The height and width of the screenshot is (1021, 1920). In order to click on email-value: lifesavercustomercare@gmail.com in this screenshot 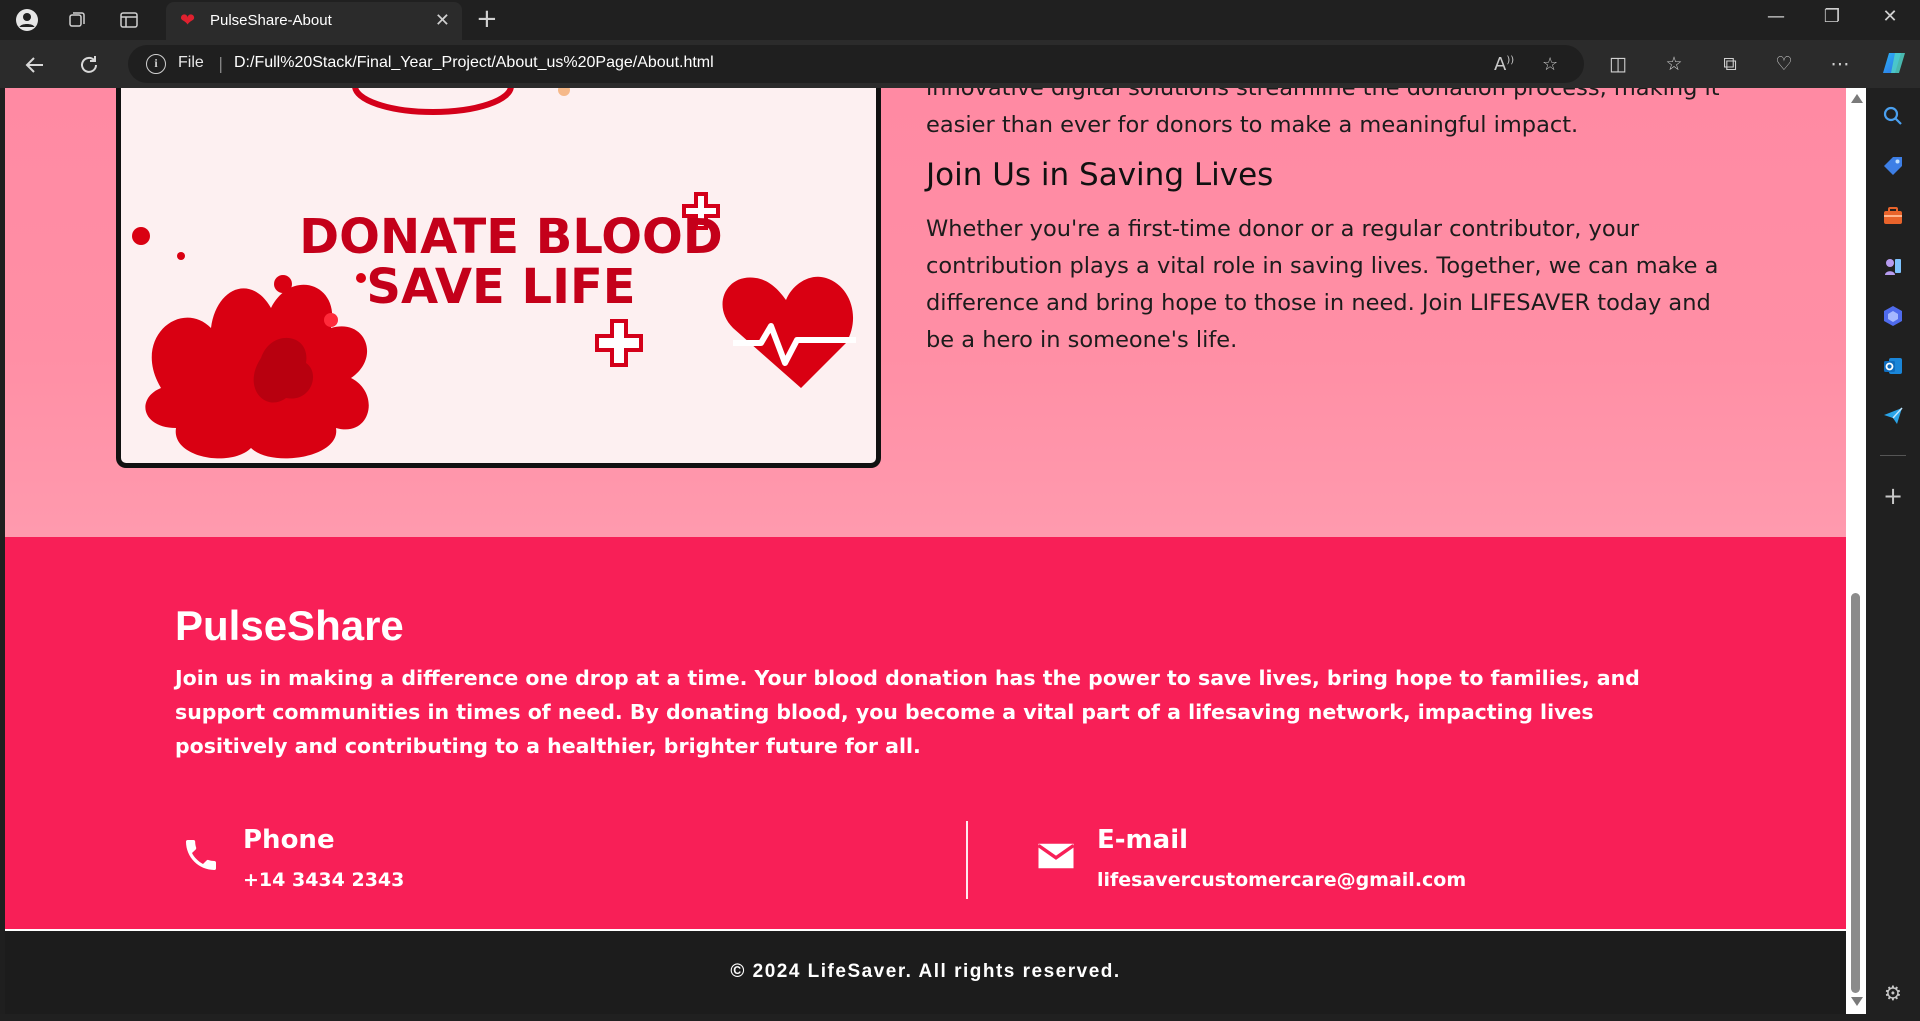, I will do `click(1281, 880)`.